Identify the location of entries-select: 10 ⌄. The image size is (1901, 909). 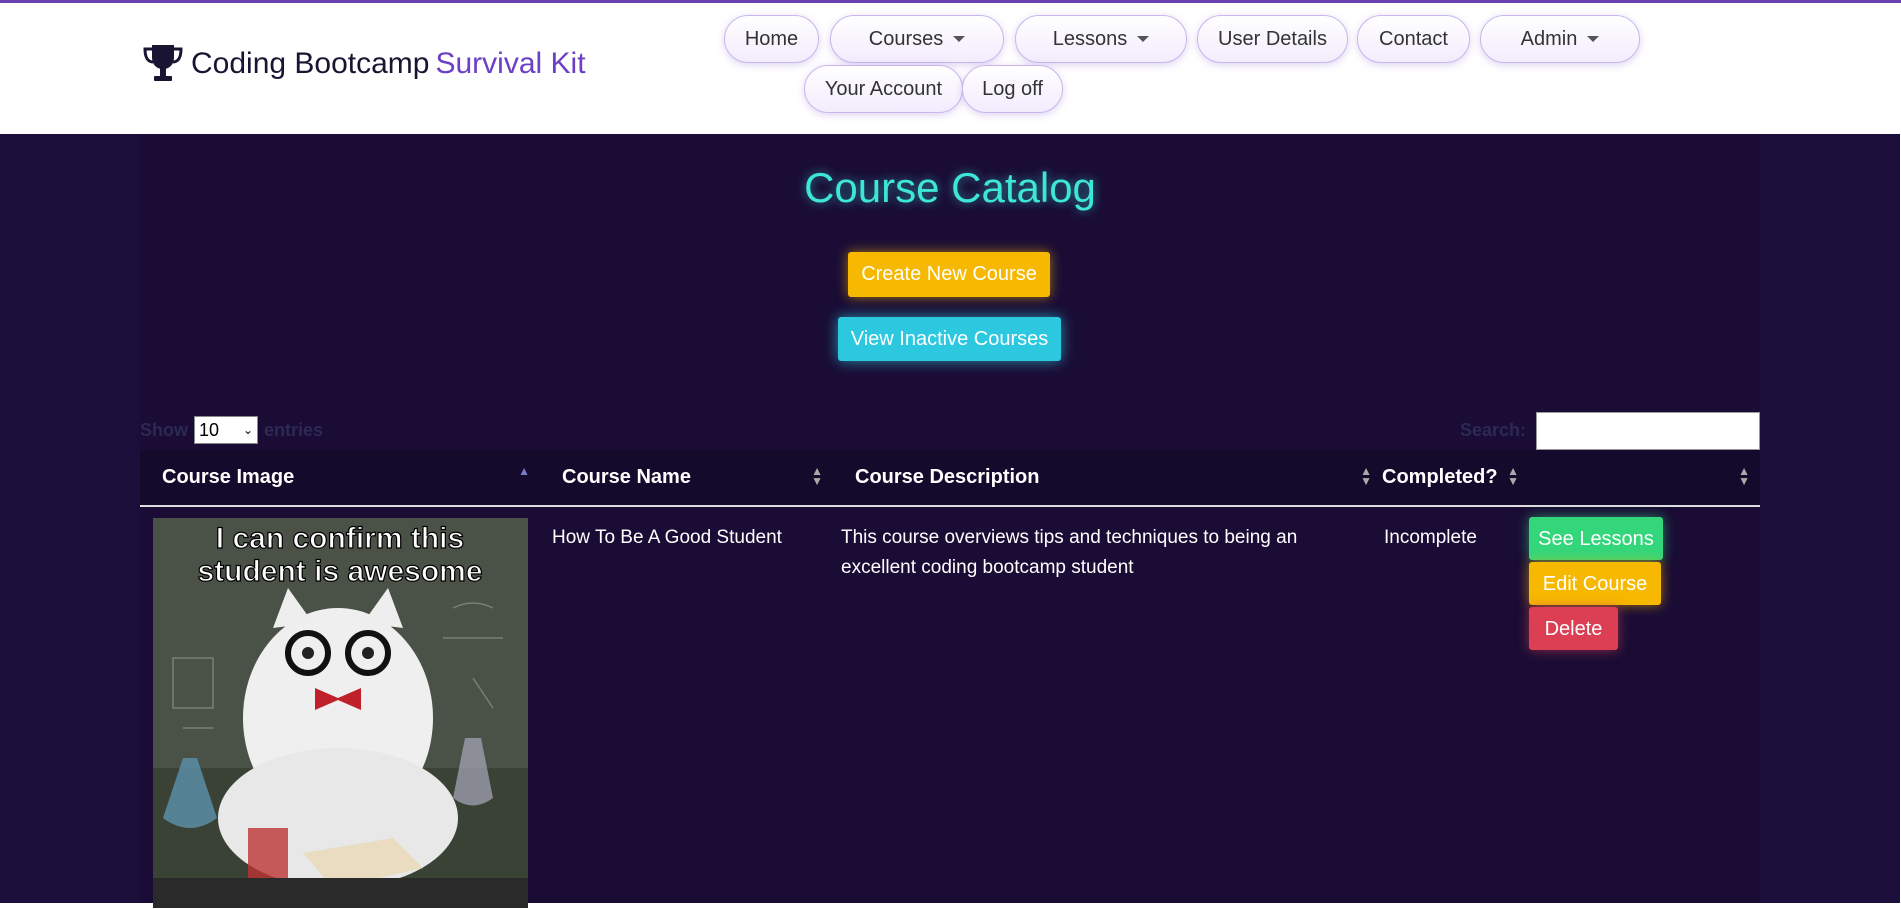
(226, 430).